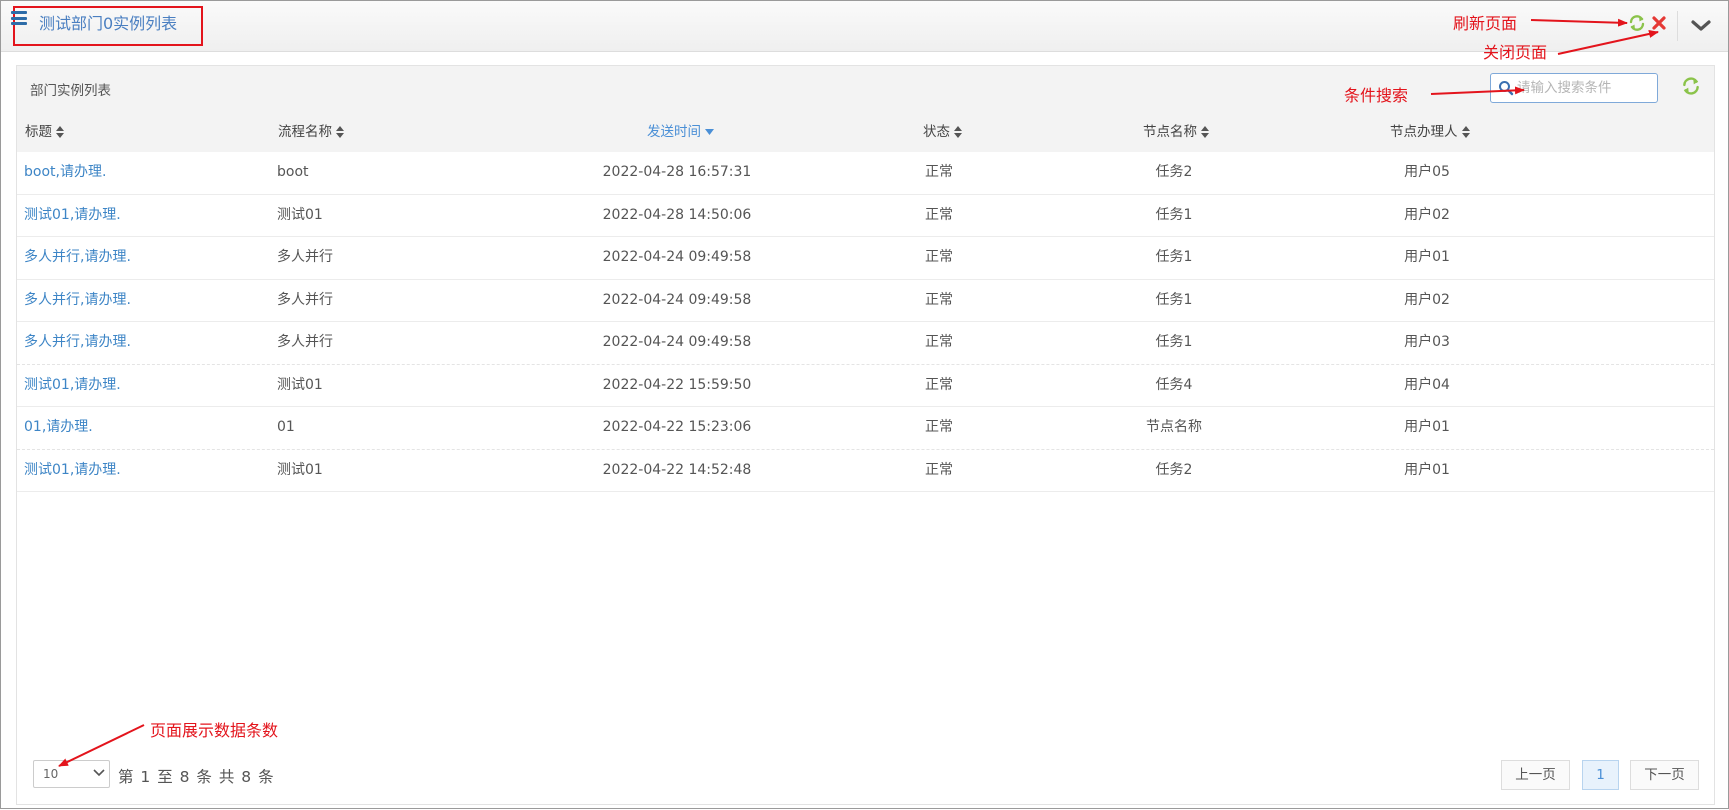  Describe the element at coordinates (44, 132) in the screenshot. I see `column-header-title: 标题` at that location.